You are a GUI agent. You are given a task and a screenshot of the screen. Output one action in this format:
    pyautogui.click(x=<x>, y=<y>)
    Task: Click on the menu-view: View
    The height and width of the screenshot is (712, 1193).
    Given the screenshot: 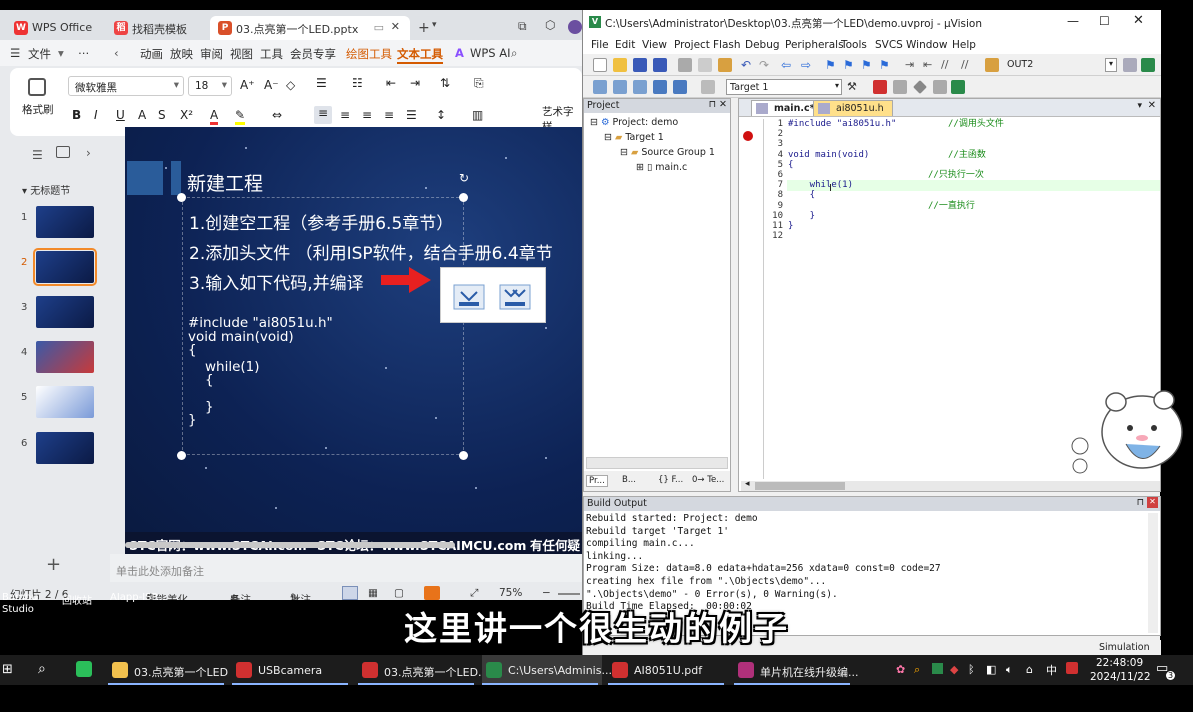 What is the action you would take?
    pyautogui.click(x=654, y=45)
    